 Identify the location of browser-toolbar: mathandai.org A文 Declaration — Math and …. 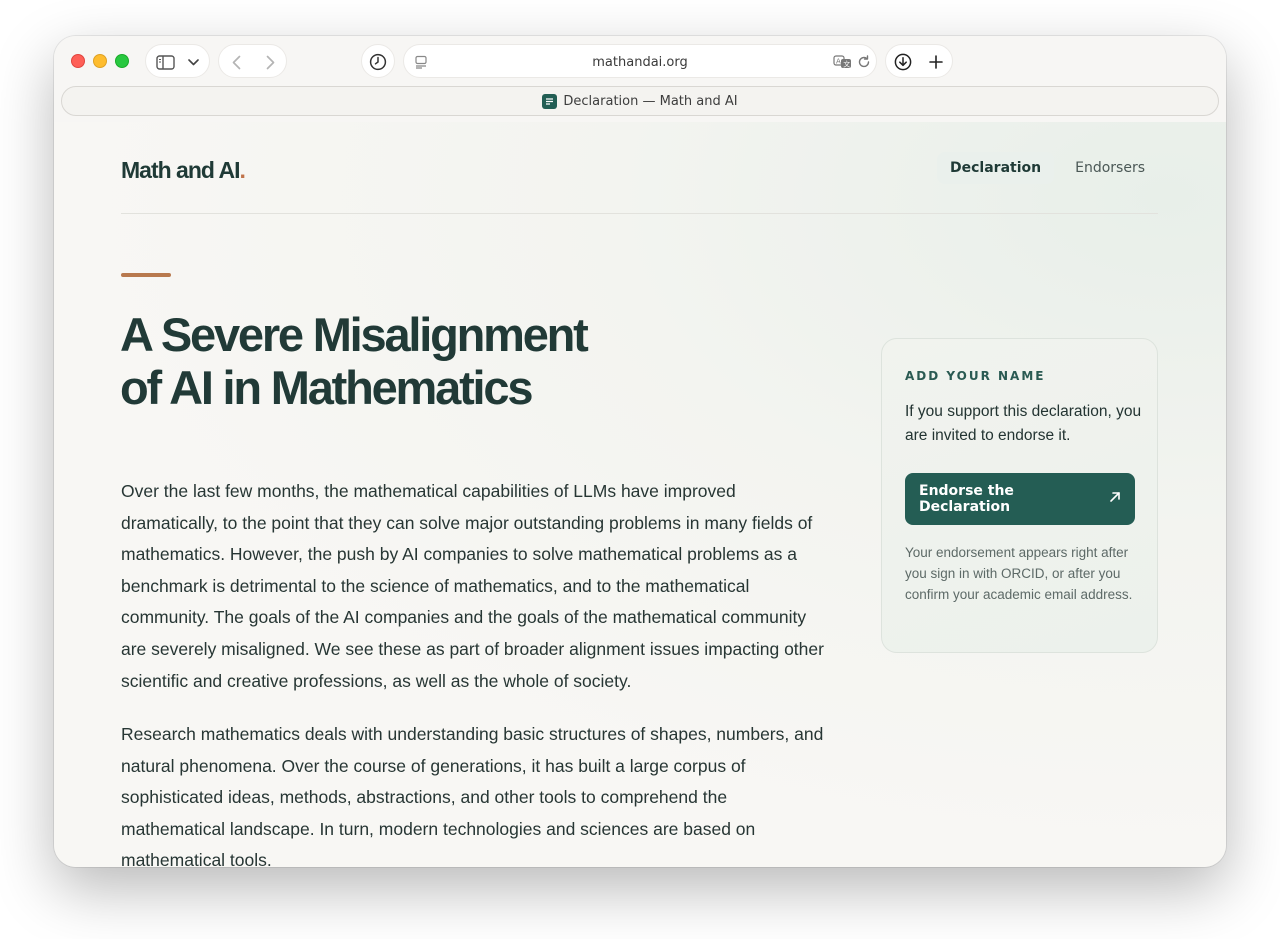
(640, 79).